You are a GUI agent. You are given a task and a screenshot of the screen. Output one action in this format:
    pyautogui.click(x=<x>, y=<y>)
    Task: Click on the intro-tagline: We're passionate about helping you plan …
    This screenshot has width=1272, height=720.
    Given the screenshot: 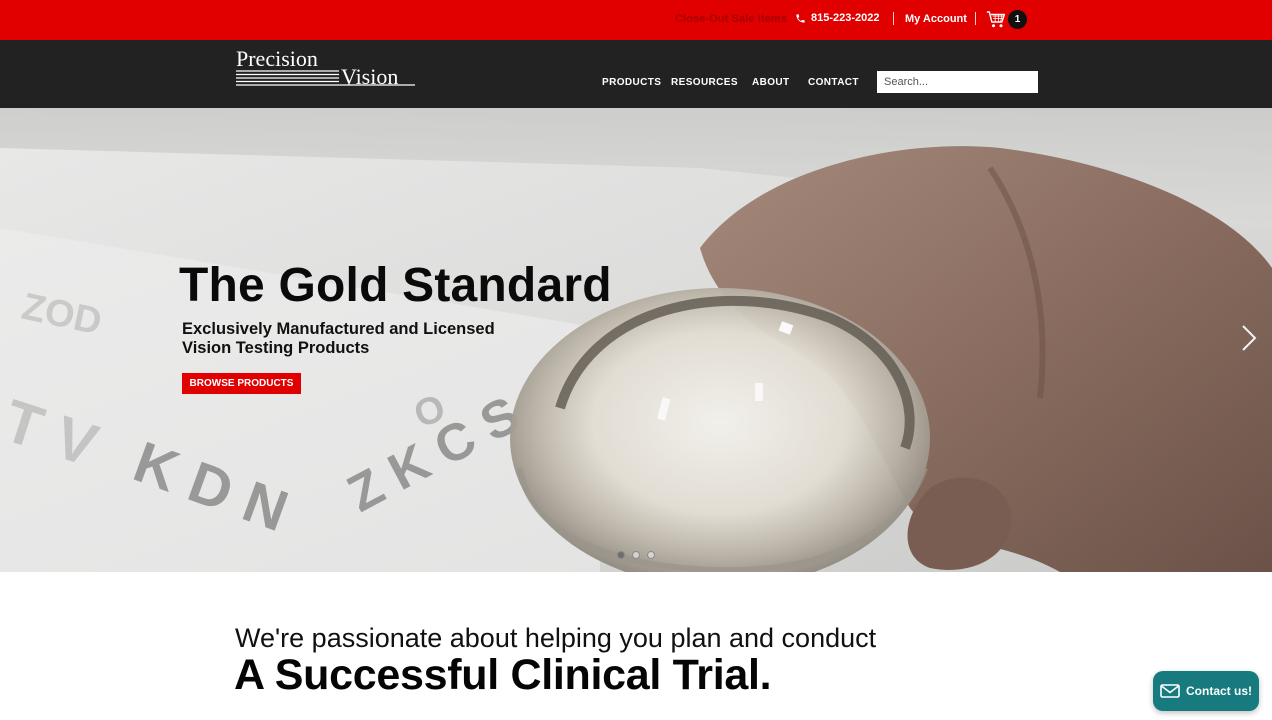 What is the action you would take?
    pyautogui.click(x=556, y=638)
    